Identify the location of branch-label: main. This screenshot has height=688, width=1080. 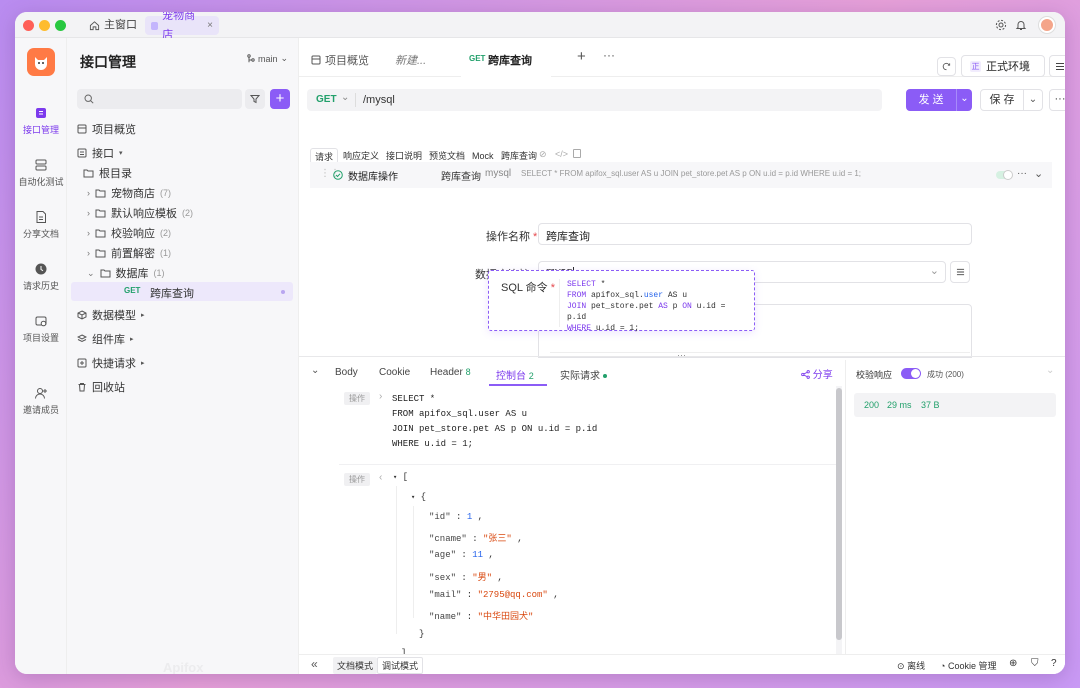
(268, 58).